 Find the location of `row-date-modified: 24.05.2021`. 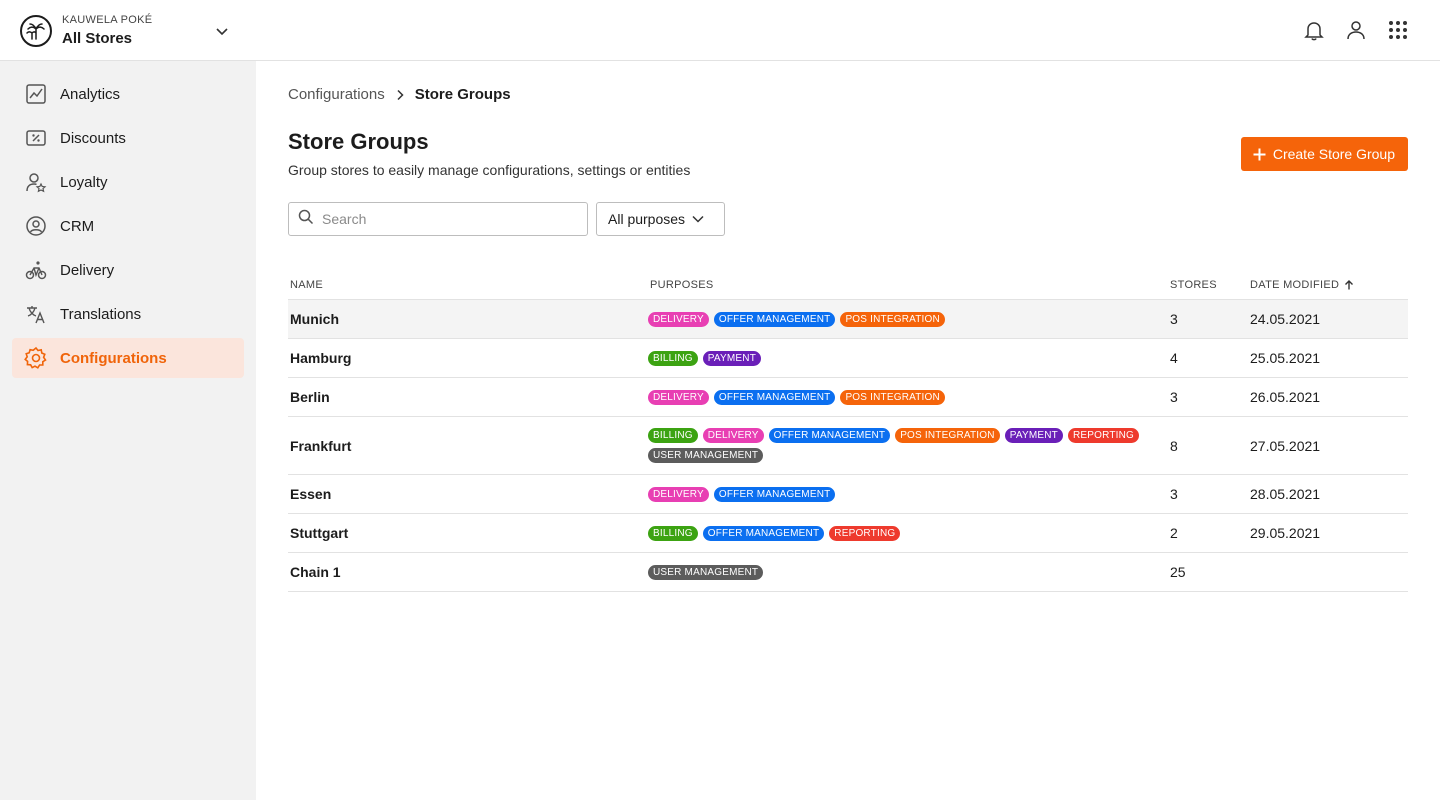

row-date-modified: 24.05.2021 is located at coordinates (1285, 319).